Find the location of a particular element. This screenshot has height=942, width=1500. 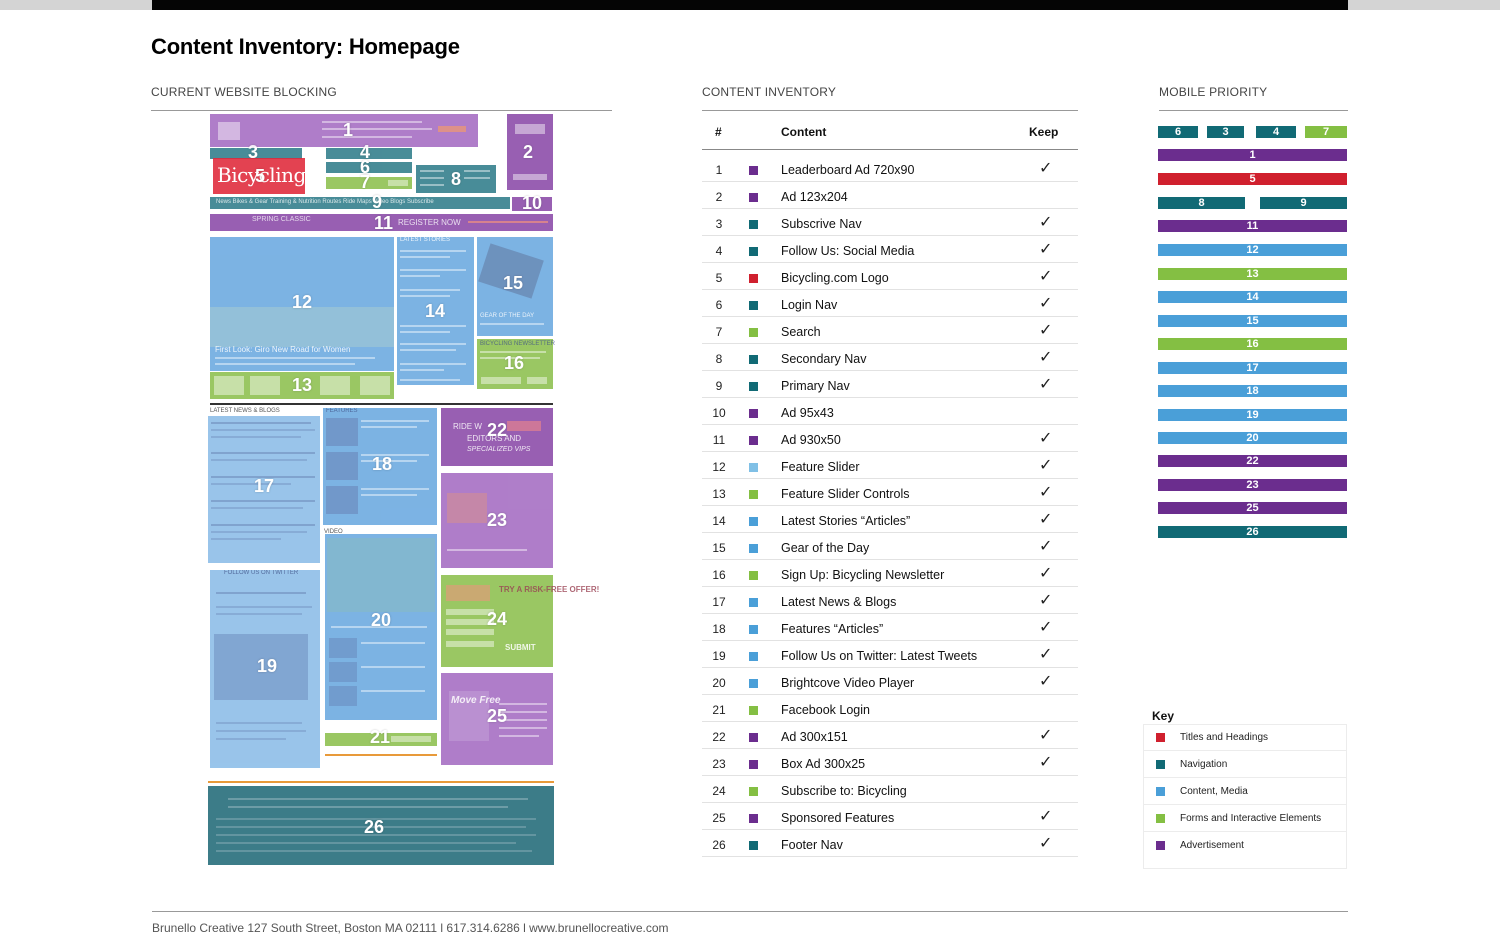

row-number: 23 is located at coordinates (719, 764).